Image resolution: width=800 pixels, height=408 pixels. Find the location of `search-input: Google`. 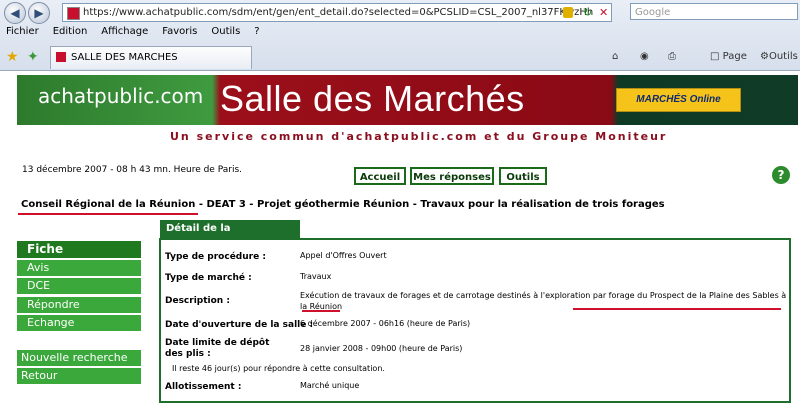

search-input: Google is located at coordinates (714, 11).